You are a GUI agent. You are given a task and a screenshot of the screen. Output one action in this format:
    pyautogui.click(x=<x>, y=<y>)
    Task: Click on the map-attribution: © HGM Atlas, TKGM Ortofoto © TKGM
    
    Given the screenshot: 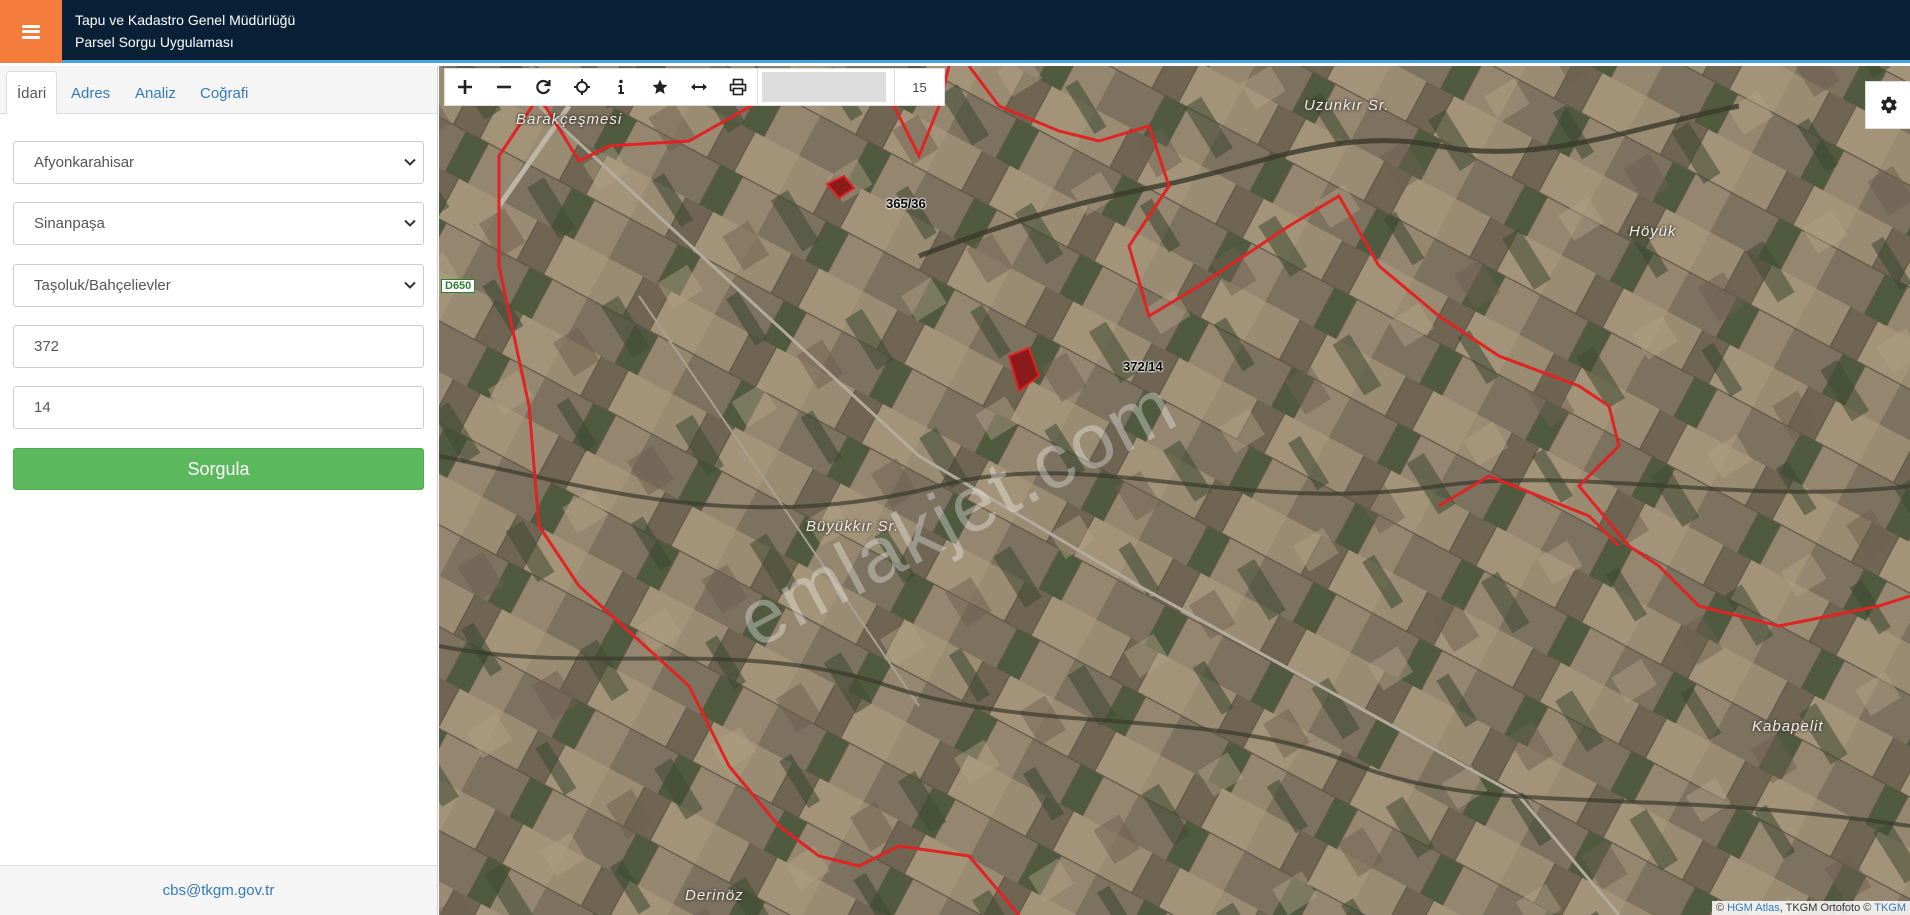 What is the action you would take?
    pyautogui.click(x=1810, y=908)
    